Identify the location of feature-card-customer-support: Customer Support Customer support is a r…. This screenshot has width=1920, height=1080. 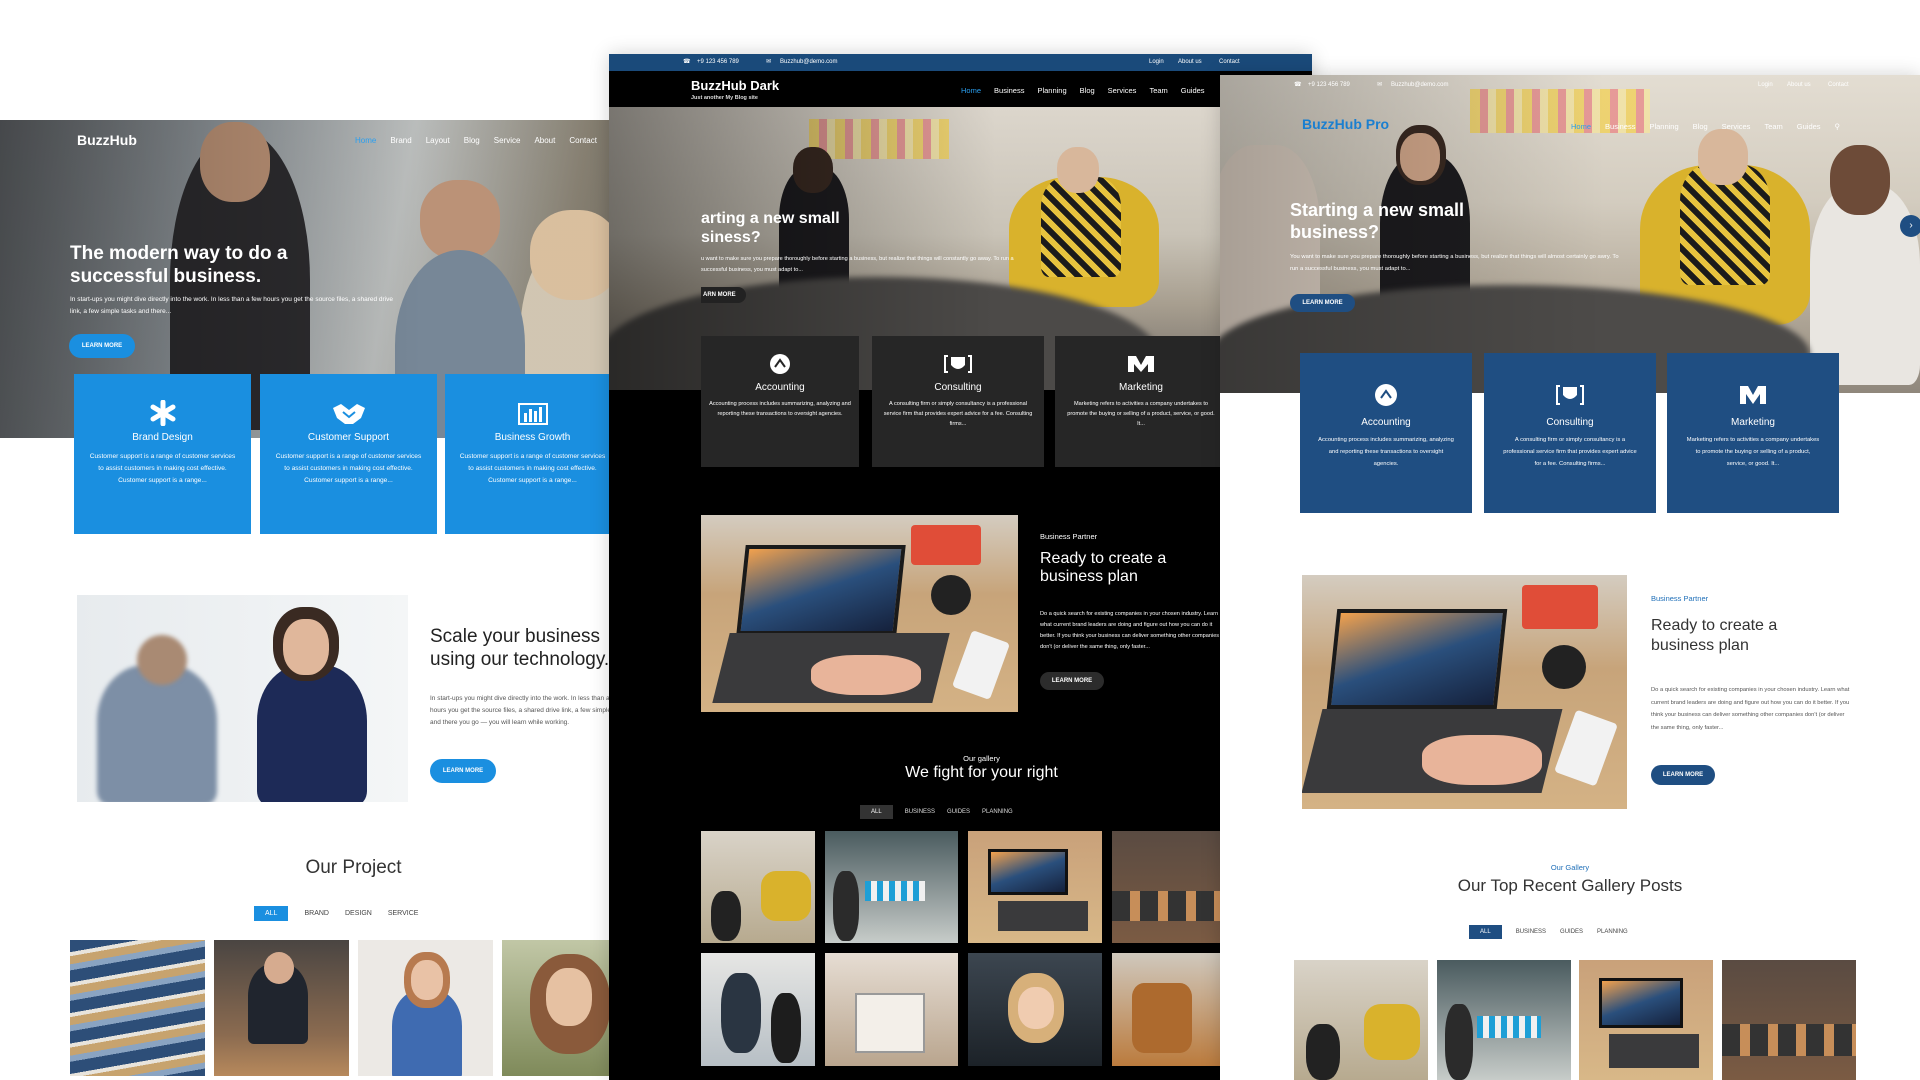
(348, 454).